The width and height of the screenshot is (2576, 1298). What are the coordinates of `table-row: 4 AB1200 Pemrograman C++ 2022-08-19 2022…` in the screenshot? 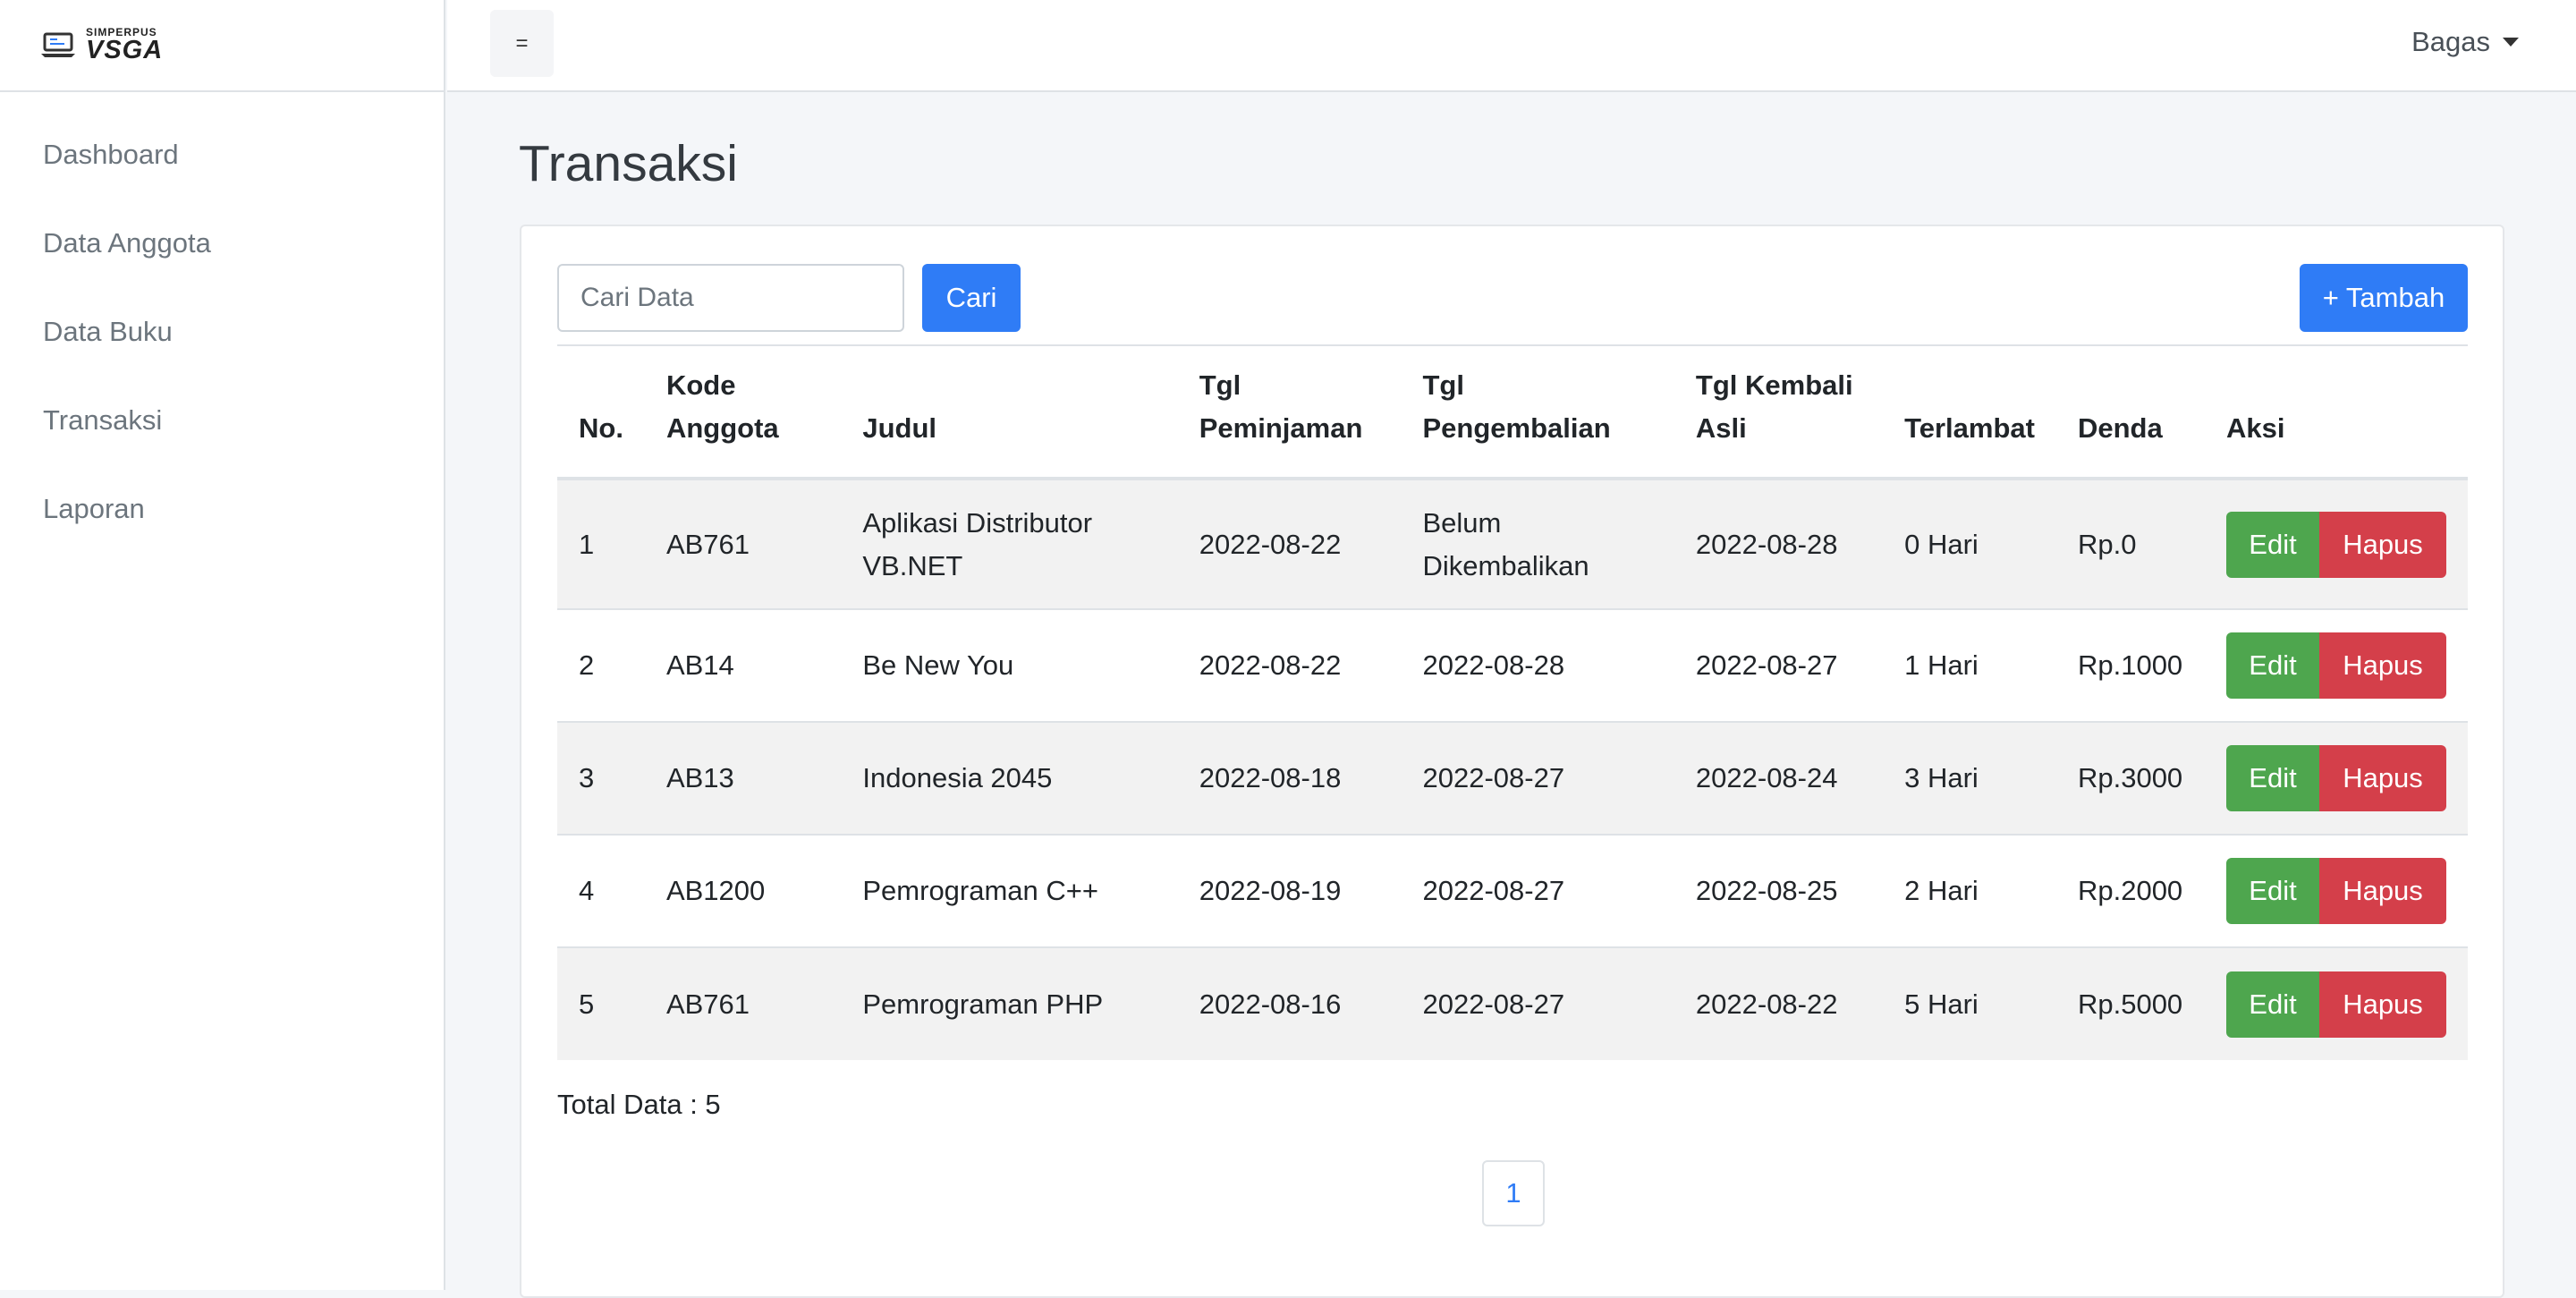 It's located at (1512, 891).